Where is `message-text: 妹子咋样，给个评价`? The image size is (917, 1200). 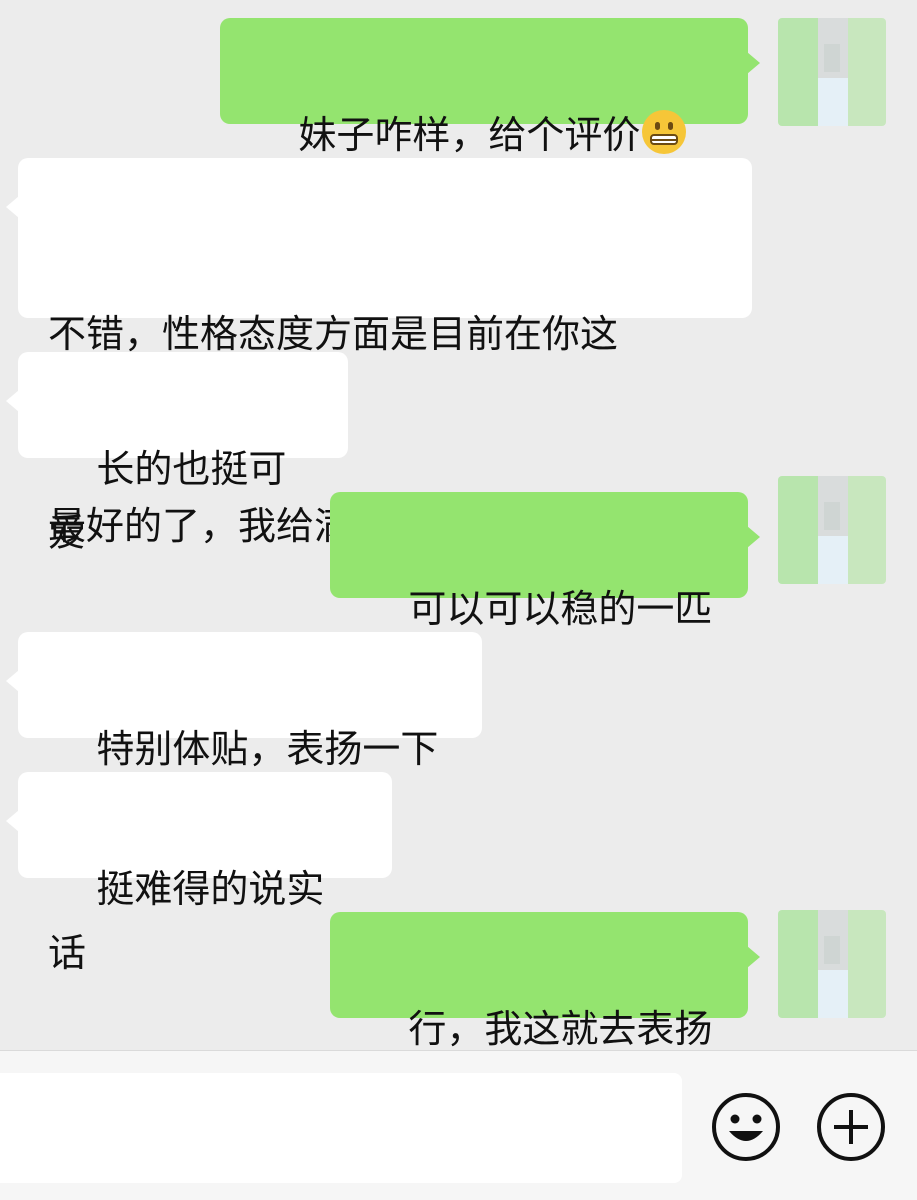
message-text: 妹子咋样，给个评价 is located at coordinates (469, 135).